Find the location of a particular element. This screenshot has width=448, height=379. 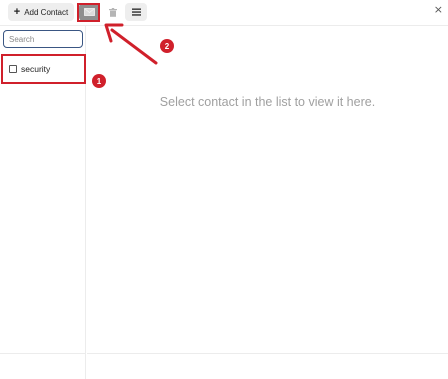

more-menu-button is located at coordinates (136, 12).